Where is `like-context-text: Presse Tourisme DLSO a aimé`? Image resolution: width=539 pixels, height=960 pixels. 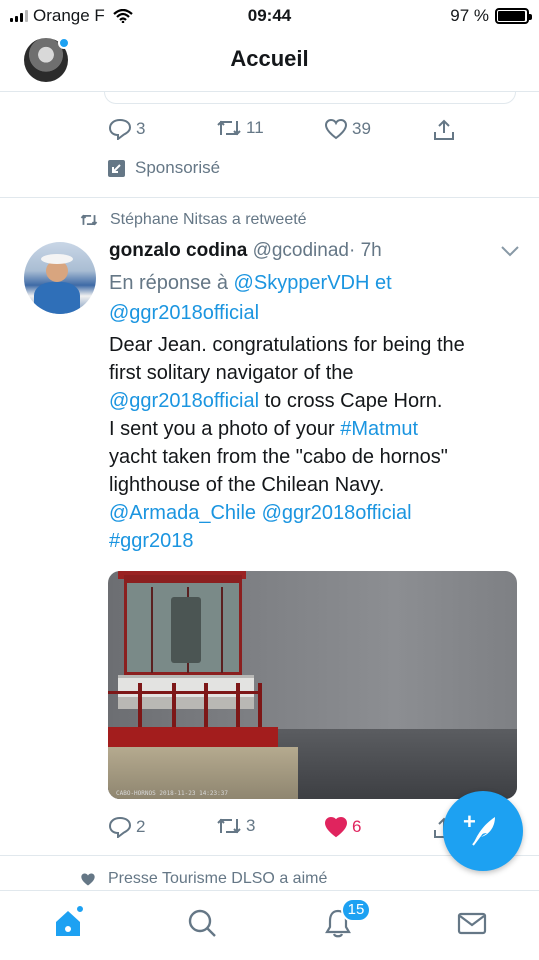
like-context-text: Presse Tourisme DLSO a aimé is located at coordinates (218, 878).